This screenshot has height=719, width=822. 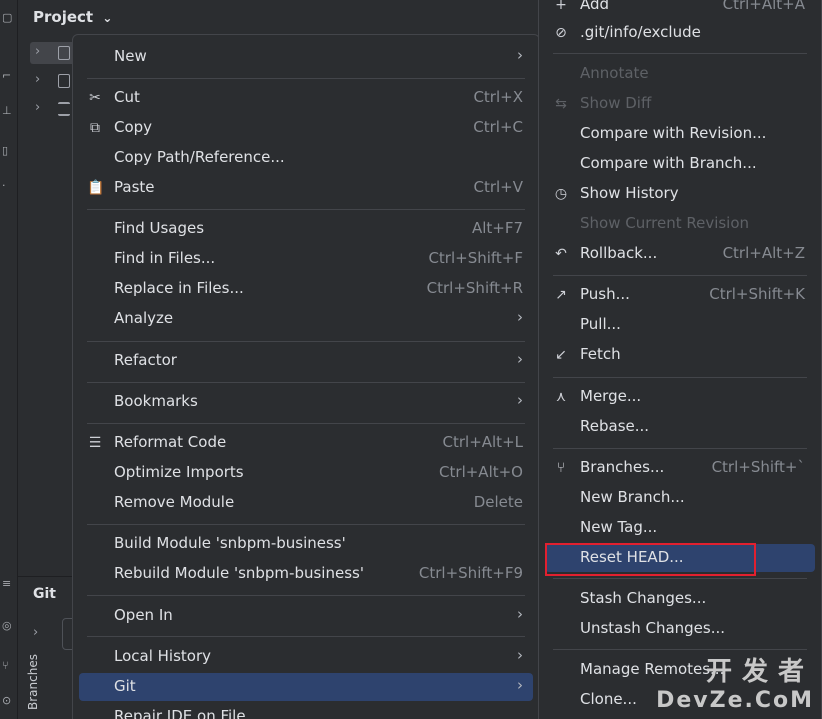 I want to click on project-panel-title: Project ⌄, so click(x=72, y=17).